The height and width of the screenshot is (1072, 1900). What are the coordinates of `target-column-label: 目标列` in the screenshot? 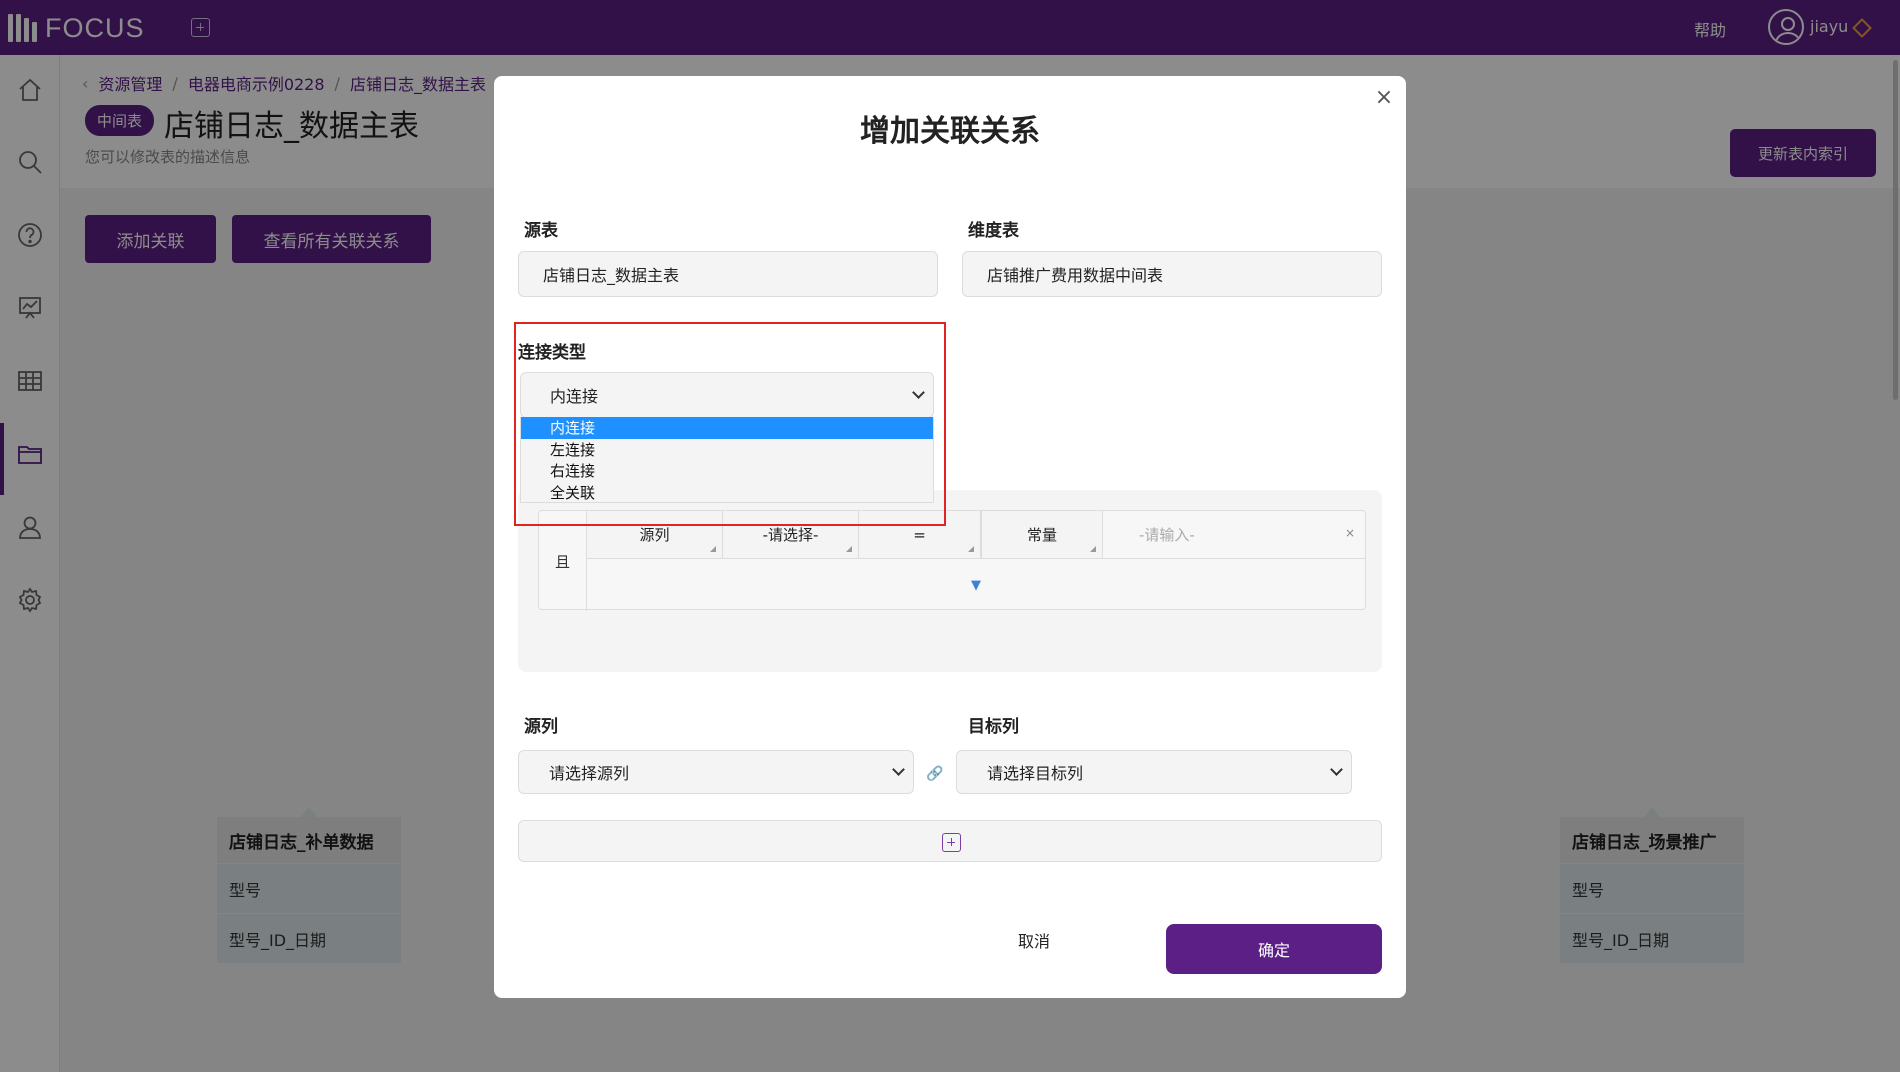 It's located at (993, 727).